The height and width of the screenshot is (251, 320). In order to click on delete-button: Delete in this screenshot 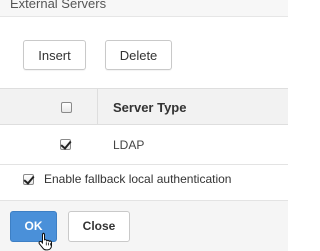, I will do `click(138, 55)`.